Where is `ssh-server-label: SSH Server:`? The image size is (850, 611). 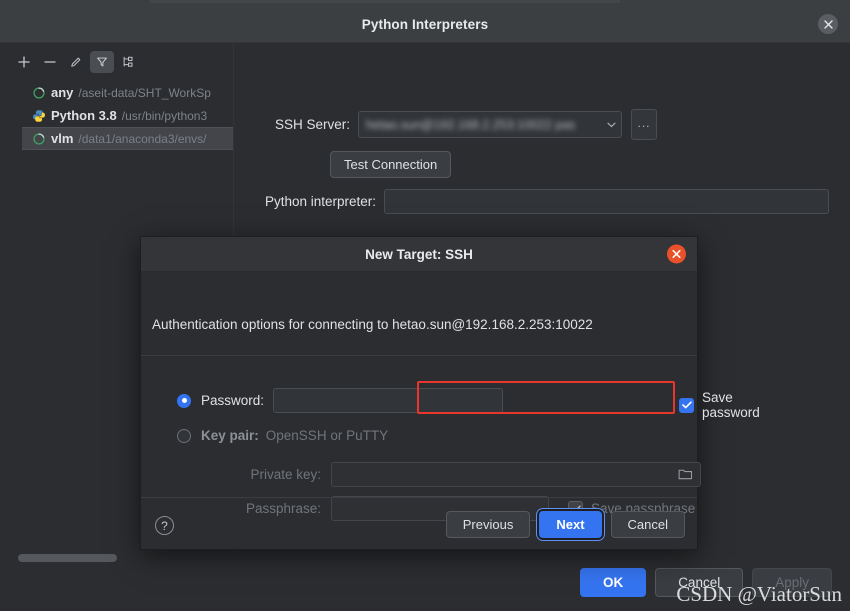 ssh-server-label: SSH Server: is located at coordinates (312, 124).